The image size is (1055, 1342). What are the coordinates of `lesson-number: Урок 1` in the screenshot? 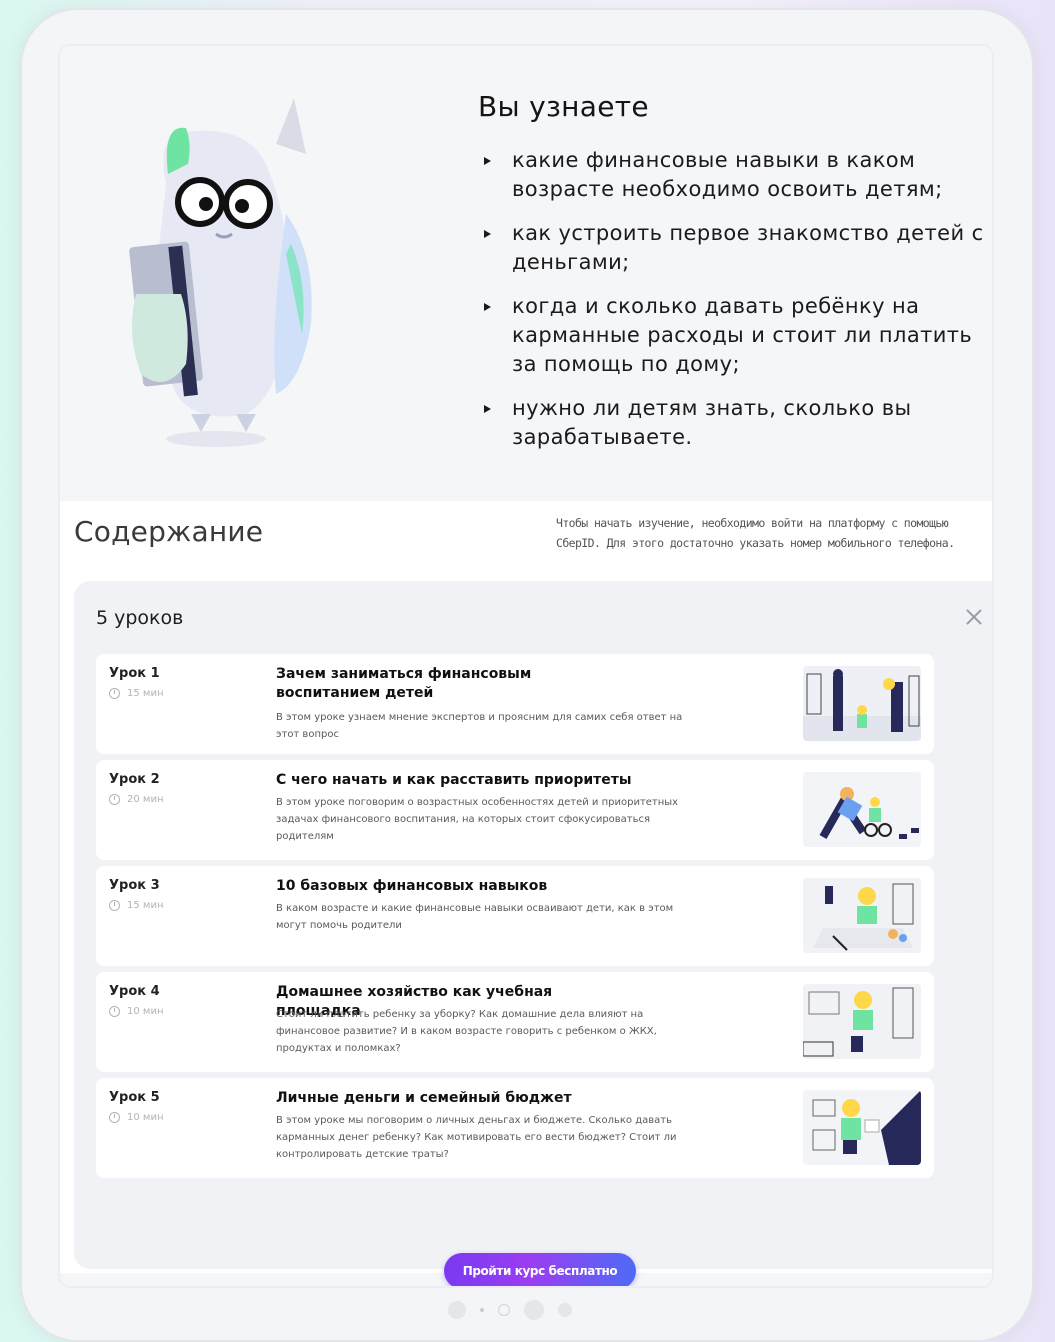 It's located at (134, 673).